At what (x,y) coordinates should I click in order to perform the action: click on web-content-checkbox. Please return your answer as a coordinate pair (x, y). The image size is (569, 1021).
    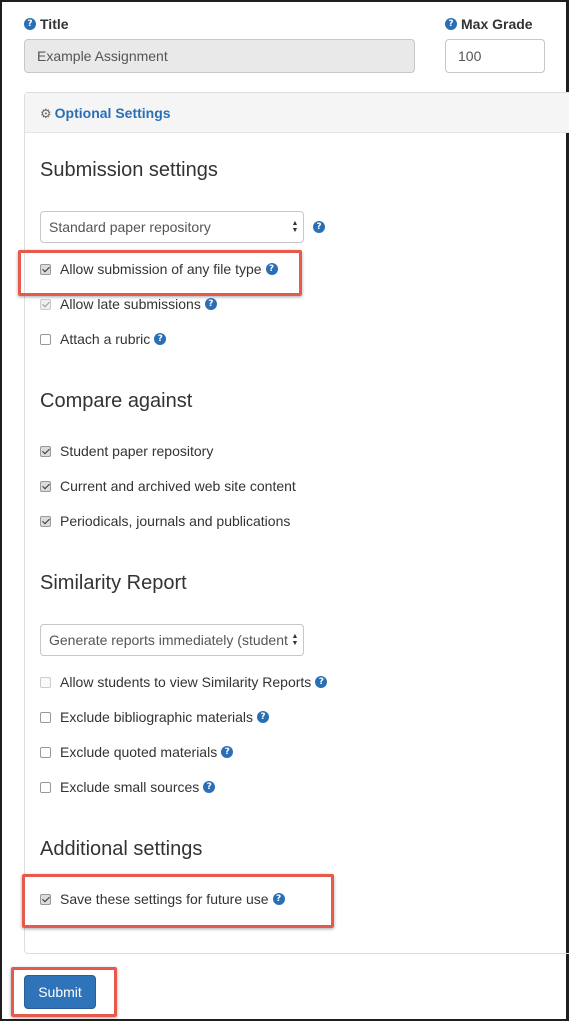
    Looking at the image, I should click on (45, 486).